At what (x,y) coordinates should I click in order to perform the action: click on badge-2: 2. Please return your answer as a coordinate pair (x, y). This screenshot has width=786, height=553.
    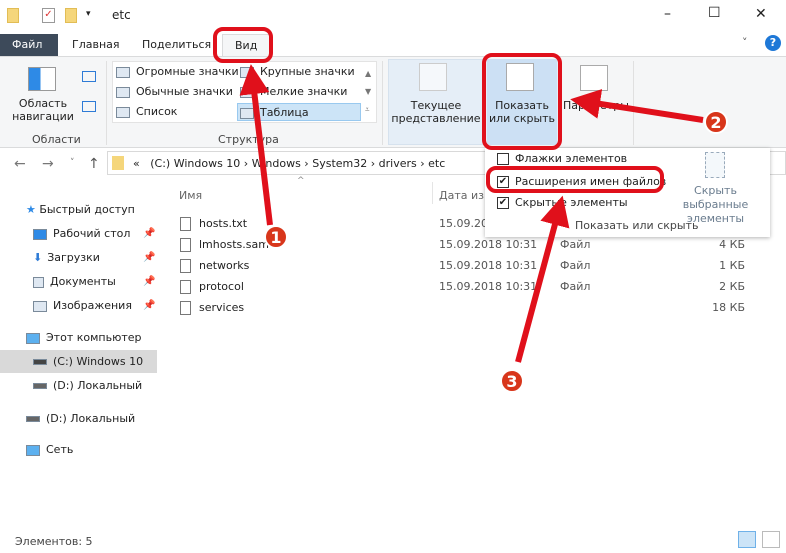
    Looking at the image, I should click on (716, 122).